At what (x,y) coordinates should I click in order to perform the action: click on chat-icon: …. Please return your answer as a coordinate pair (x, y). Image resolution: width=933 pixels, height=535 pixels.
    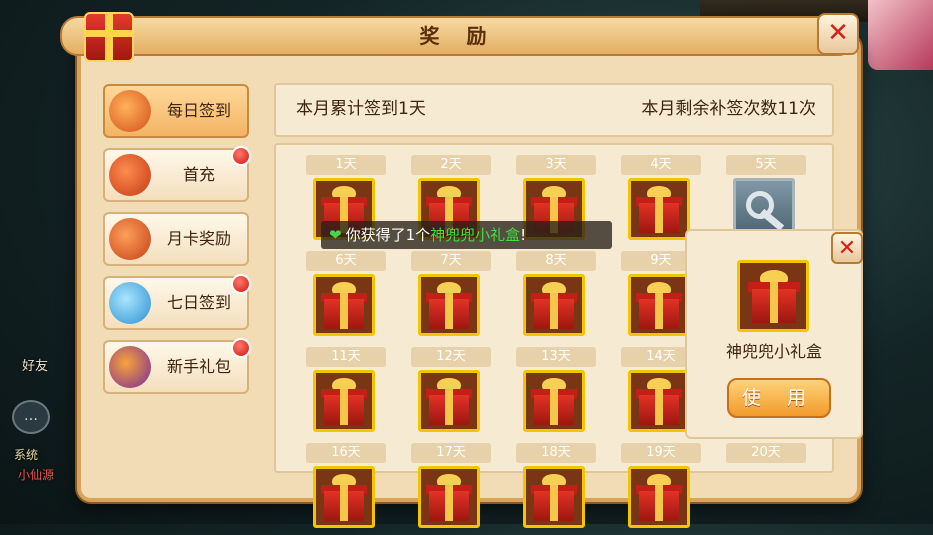
    Looking at the image, I should click on (31, 417).